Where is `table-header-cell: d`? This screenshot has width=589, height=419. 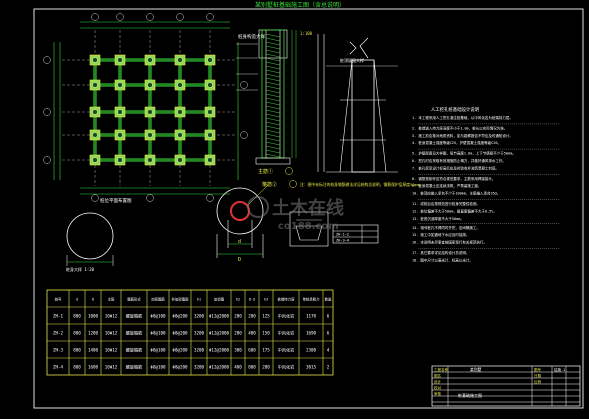 table-header-cell: d is located at coordinates (77, 300).